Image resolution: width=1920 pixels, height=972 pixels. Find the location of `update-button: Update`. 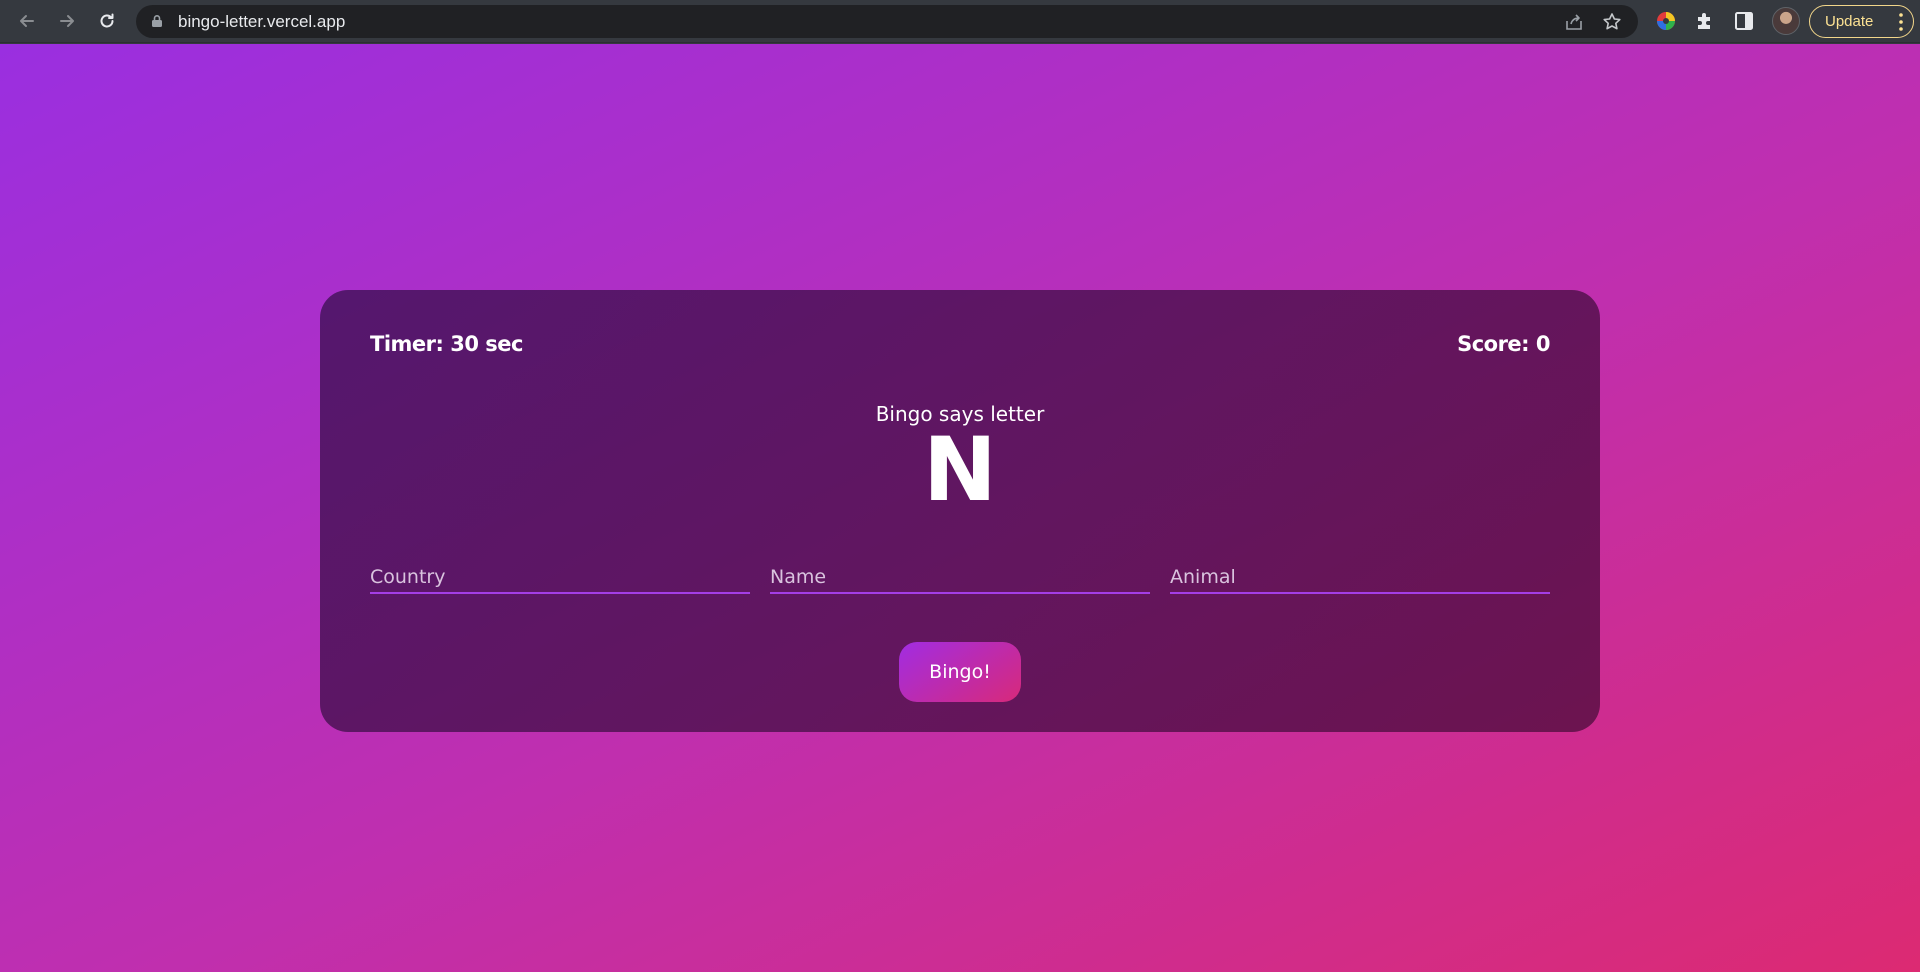

update-button: Update is located at coordinates (1861, 21).